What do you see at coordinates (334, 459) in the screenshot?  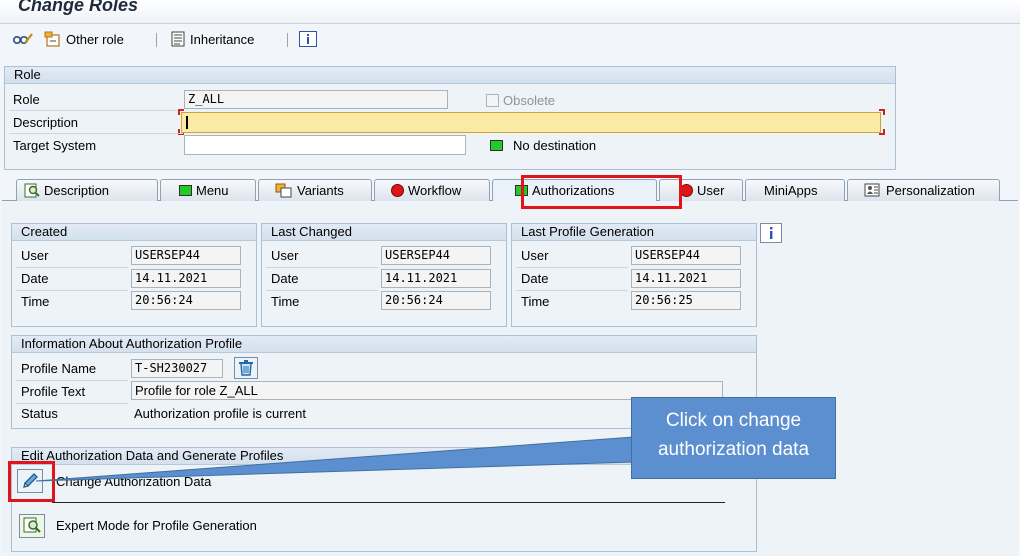 I see `callout-arrow` at bounding box center [334, 459].